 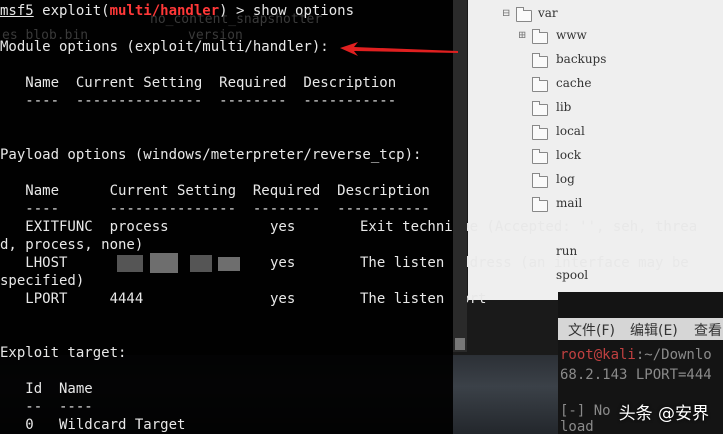 I want to click on tree-item-www: www, so click(x=571, y=35).